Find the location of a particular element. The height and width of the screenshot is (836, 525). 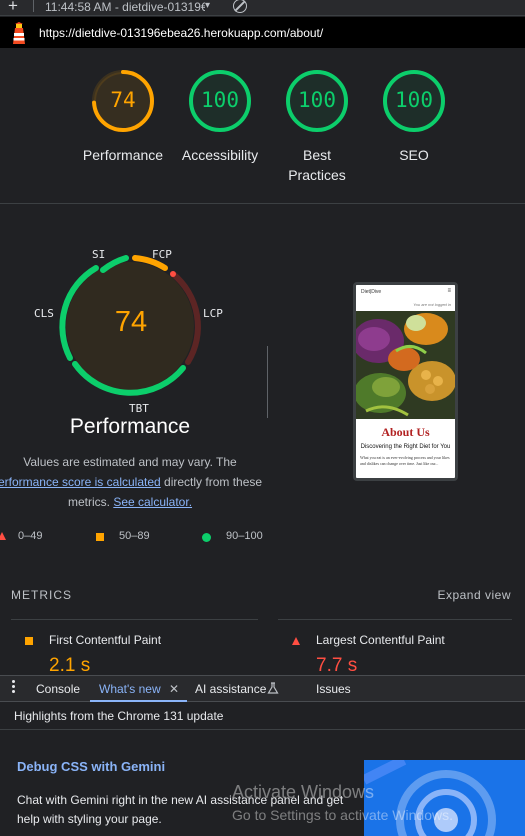

report-selector: 11:44:58 AM - dietdive-01319€ is located at coordinates (125, 7).